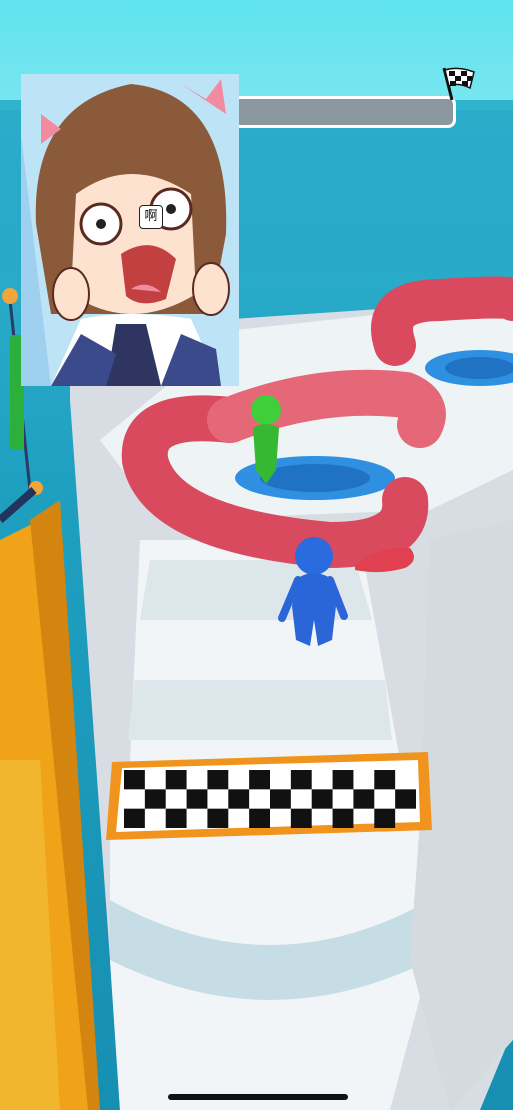  I want to click on shocked-anime-girl, so click(130, 230).